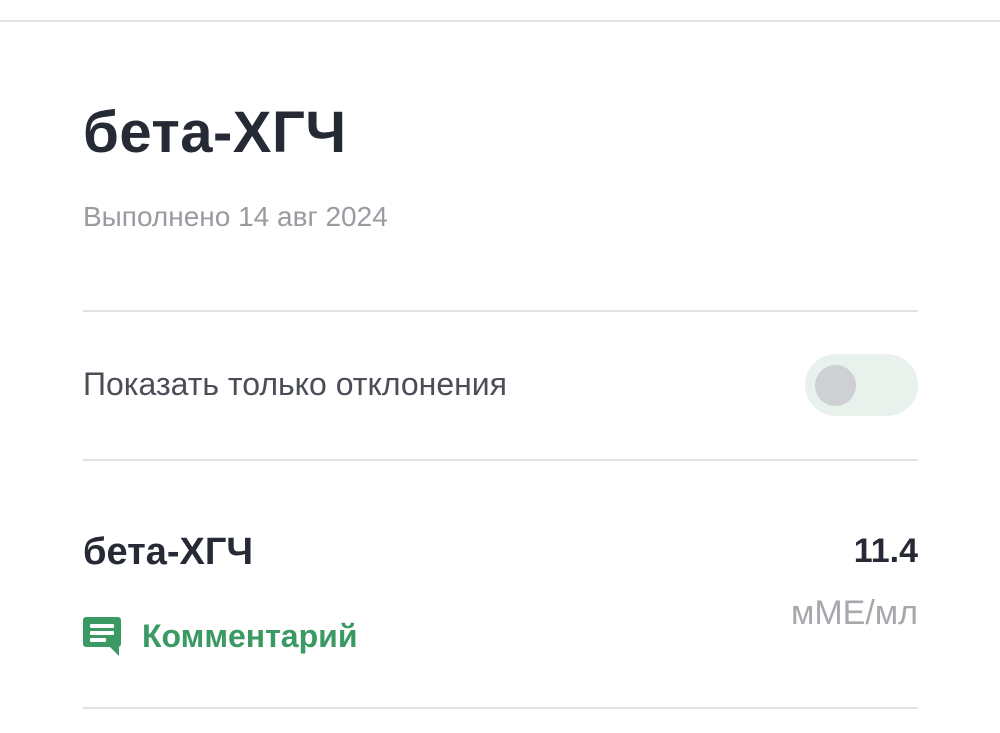 This screenshot has width=1000, height=733. I want to click on deviations-filter-label: Показать только отклонения, so click(295, 384).